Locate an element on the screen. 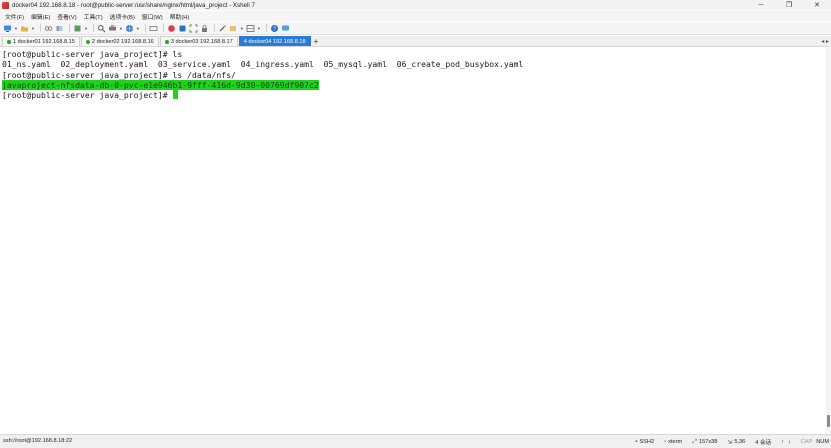 Image resolution: width=831 pixels, height=448 pixels. tab-docker03: 3 docker03 192.168.8.17 is located at coordinates (198, 41).